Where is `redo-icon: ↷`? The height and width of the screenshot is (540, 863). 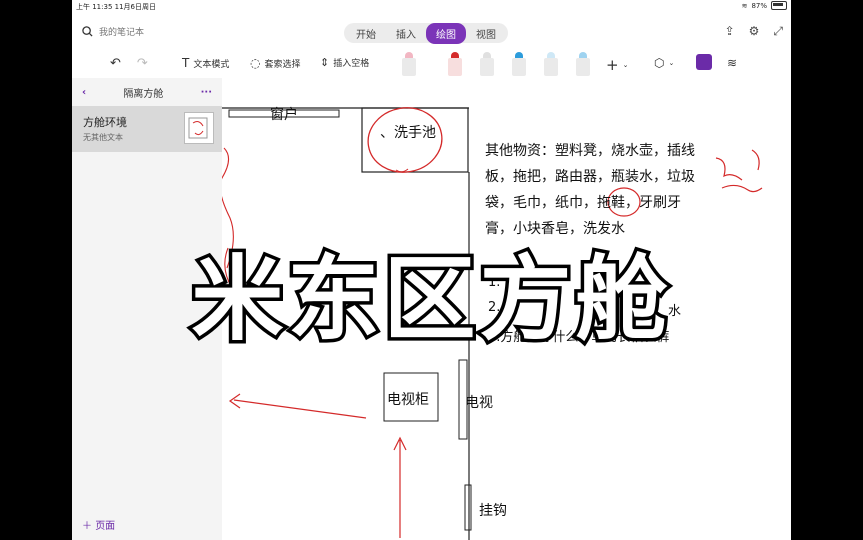 redo-icon: ↷ is located at coordinates (142, 63).